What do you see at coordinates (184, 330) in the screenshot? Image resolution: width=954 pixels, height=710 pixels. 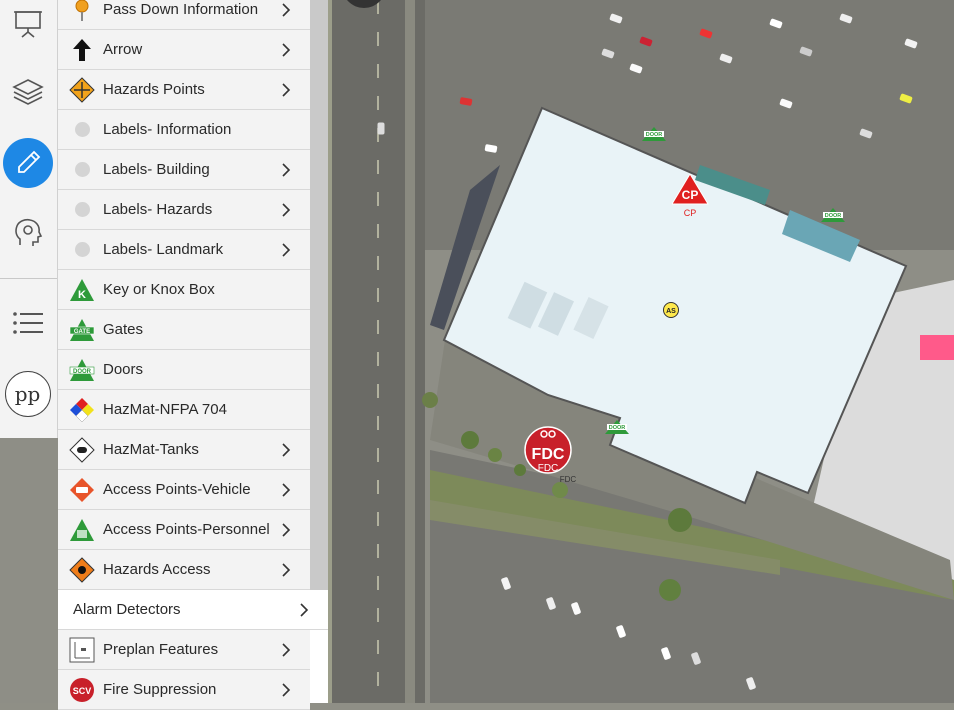 I see `menu-item-gates: GATE Gates` at bounding box center [184, 330].